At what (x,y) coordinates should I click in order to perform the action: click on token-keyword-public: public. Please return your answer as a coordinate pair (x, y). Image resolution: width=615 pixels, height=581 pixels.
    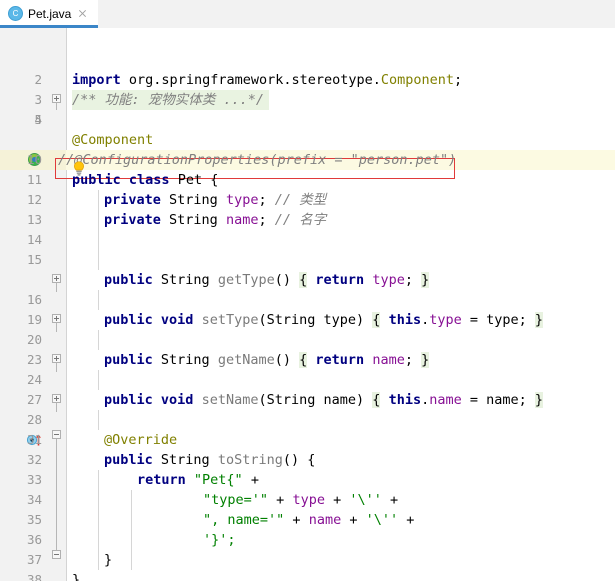
    Looking at the image, I should click on (128, 320).